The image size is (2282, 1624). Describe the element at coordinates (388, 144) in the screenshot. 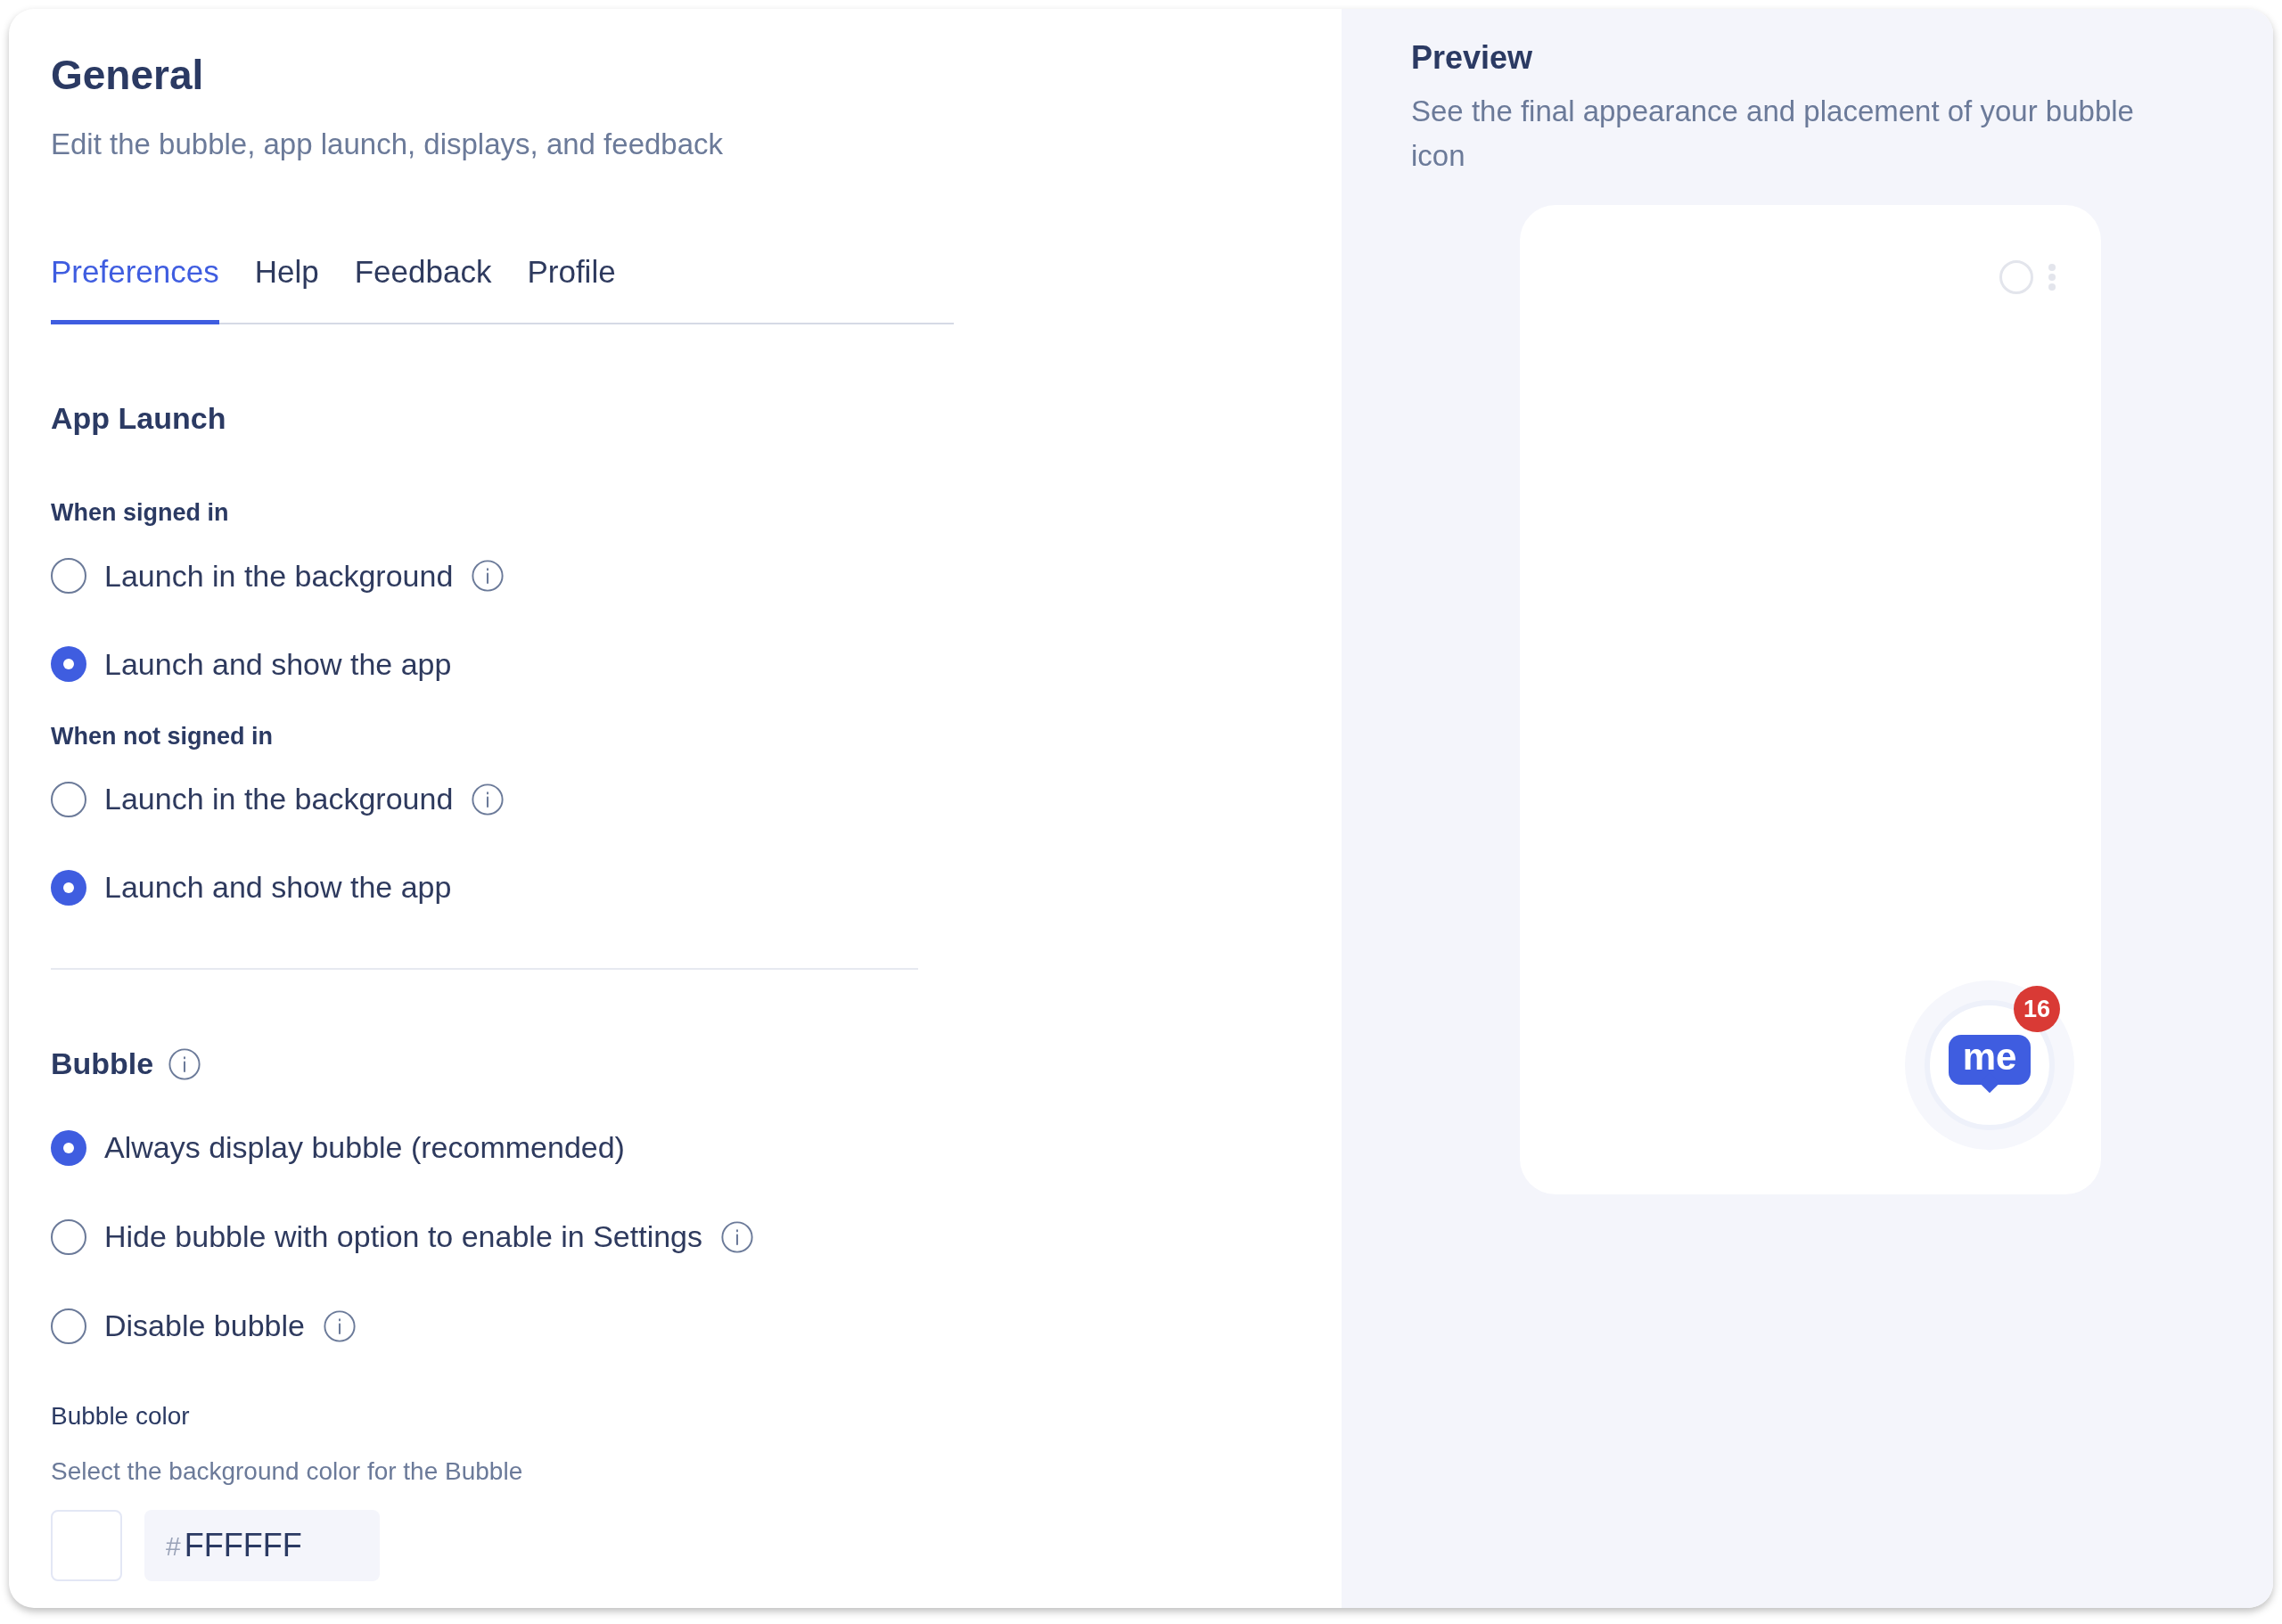

I see `page-subtitle: Edit the bubble, app launch, displays, and feedback` at that location.